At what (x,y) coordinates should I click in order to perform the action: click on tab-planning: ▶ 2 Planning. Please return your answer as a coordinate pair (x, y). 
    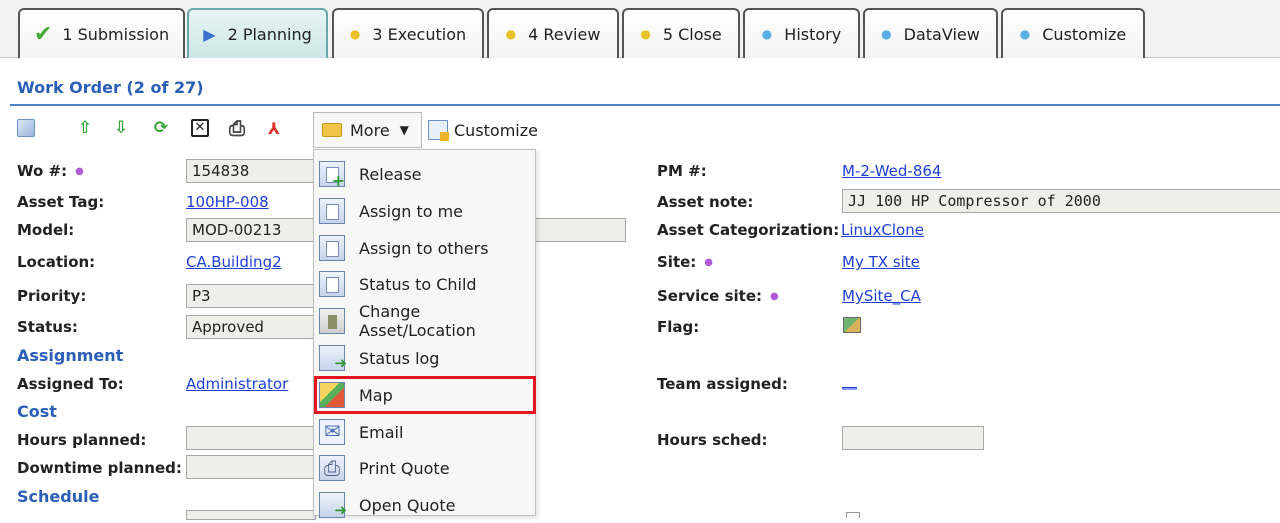
    Looking at the image, I should click on (257, 33).